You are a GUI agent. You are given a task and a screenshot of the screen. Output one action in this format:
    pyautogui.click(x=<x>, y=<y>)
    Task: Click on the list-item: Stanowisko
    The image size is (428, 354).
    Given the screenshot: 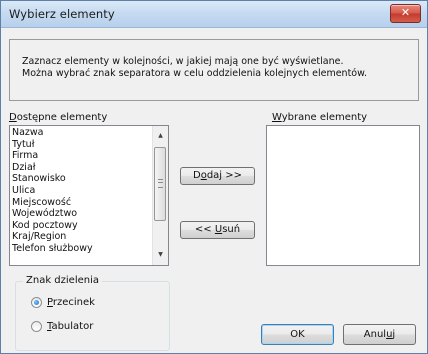 What is the action you would take?
    pyautogui.click(x=52, y=179)
    